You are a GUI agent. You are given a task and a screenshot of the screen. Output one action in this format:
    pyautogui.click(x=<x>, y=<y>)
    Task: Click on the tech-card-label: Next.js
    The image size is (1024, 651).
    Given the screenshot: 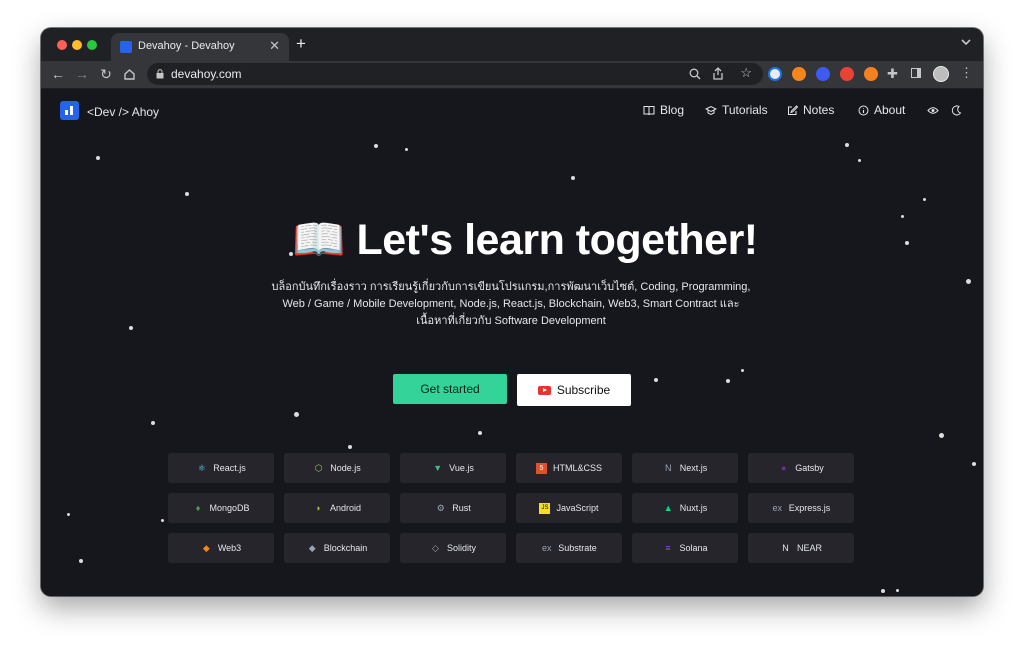 What is the action you would take?
    pyautogui.click(x=693, y=468)
    